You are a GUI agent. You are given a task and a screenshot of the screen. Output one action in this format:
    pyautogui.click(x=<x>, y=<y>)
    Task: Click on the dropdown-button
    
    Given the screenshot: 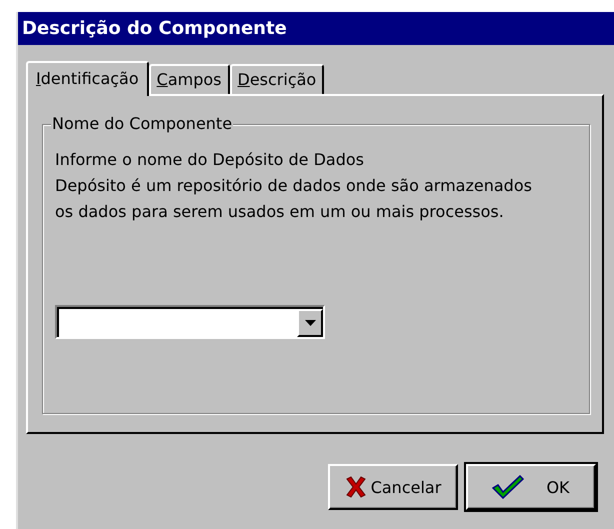 What is the action you would take?
    pyautogui.click(x=310, y=323)
    